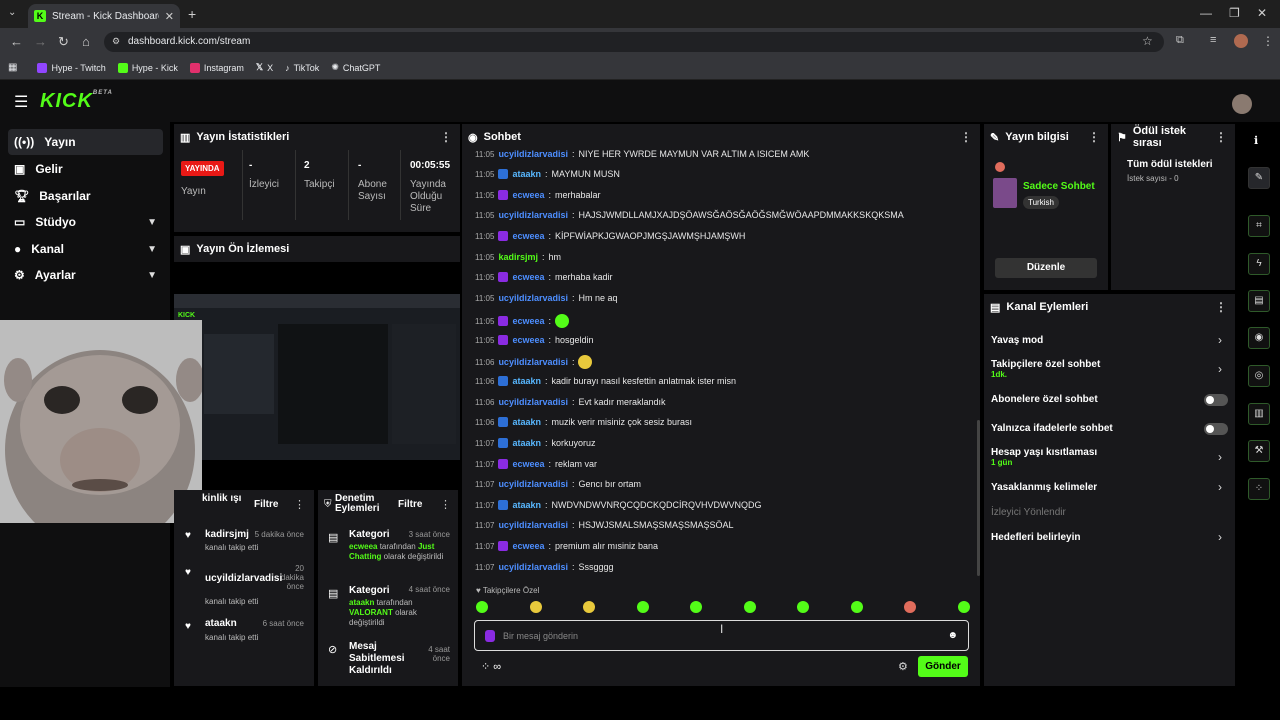 This screenshot has height=720, width=1280. Describe the element at coordinates (490, 635) in the screenshot. I see `chat-identity-badge-icon` at that location.